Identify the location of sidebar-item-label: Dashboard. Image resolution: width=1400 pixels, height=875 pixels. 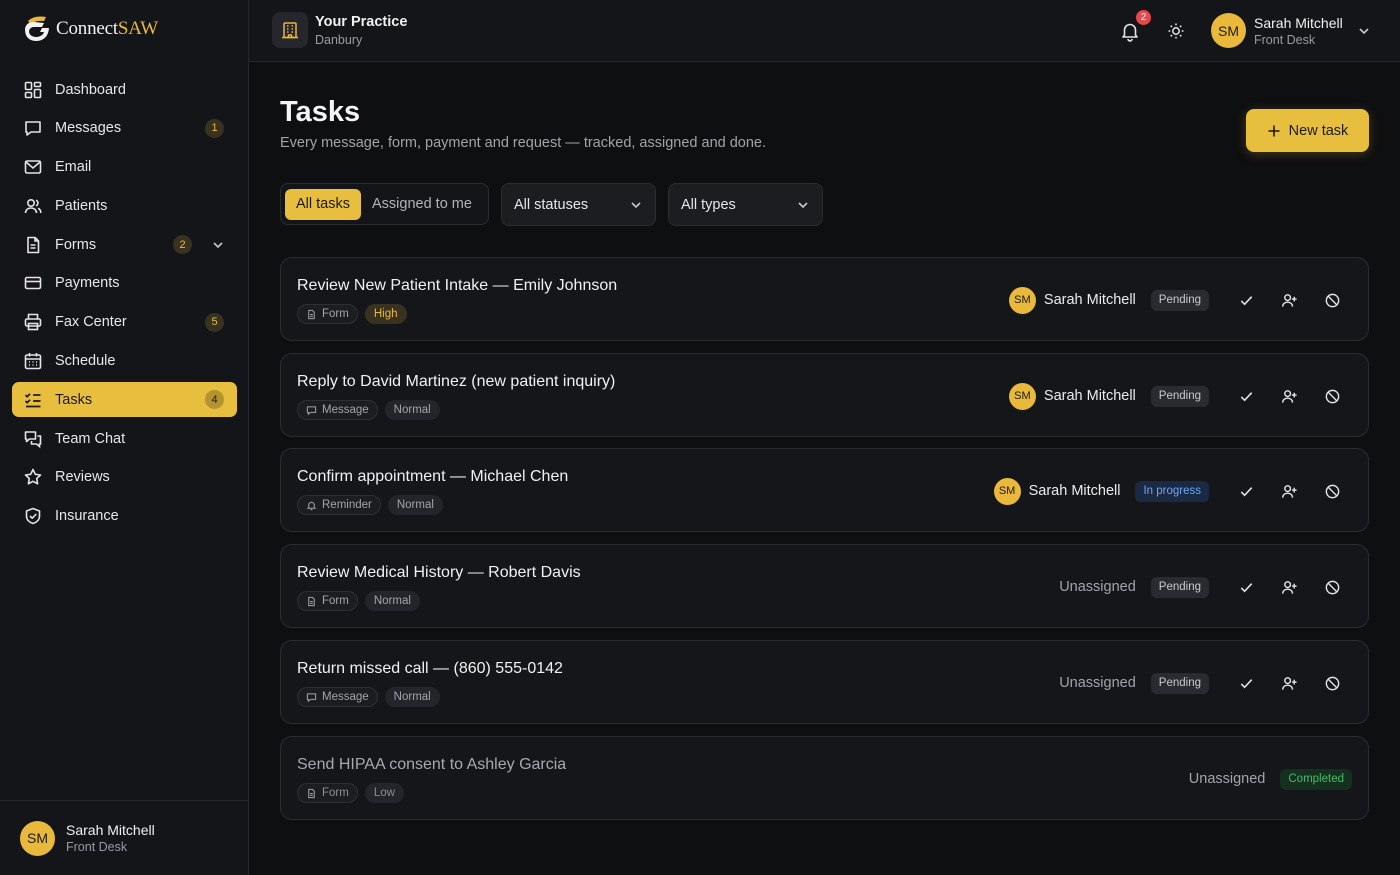
(90, 89).